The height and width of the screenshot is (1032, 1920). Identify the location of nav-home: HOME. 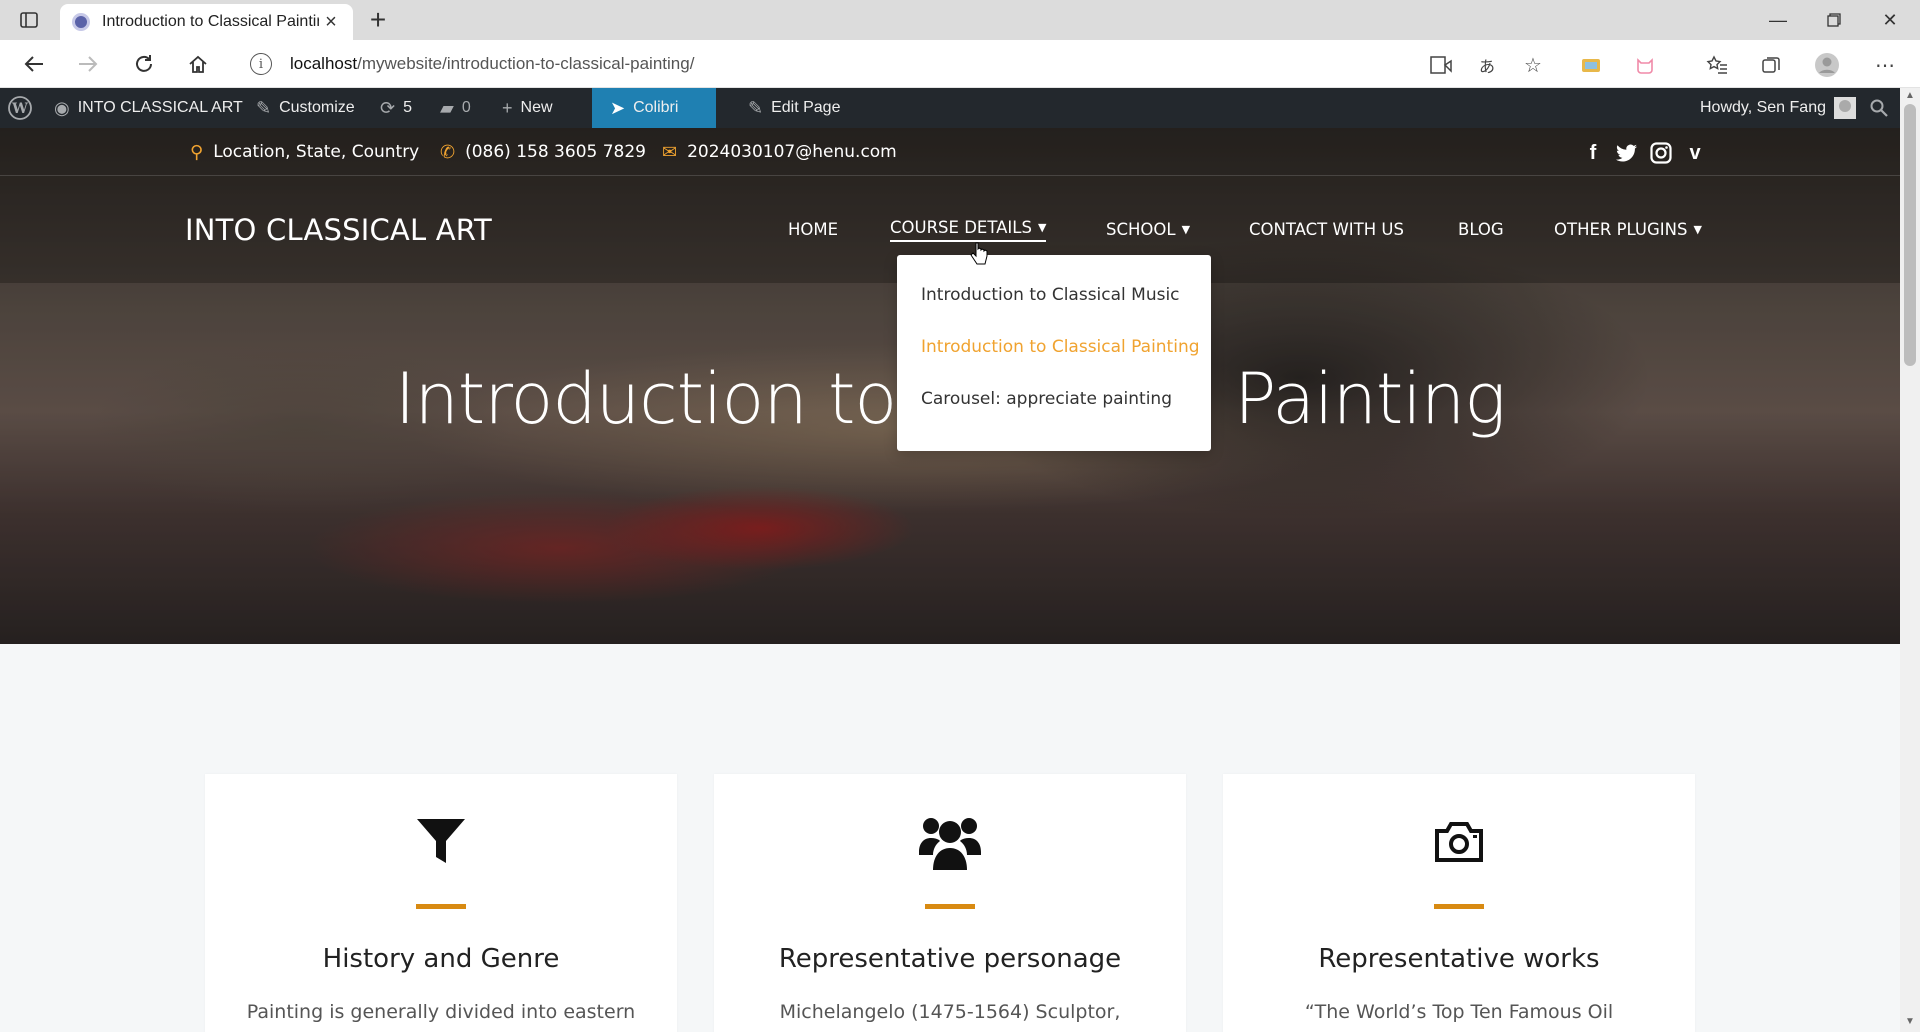
(813, 229).